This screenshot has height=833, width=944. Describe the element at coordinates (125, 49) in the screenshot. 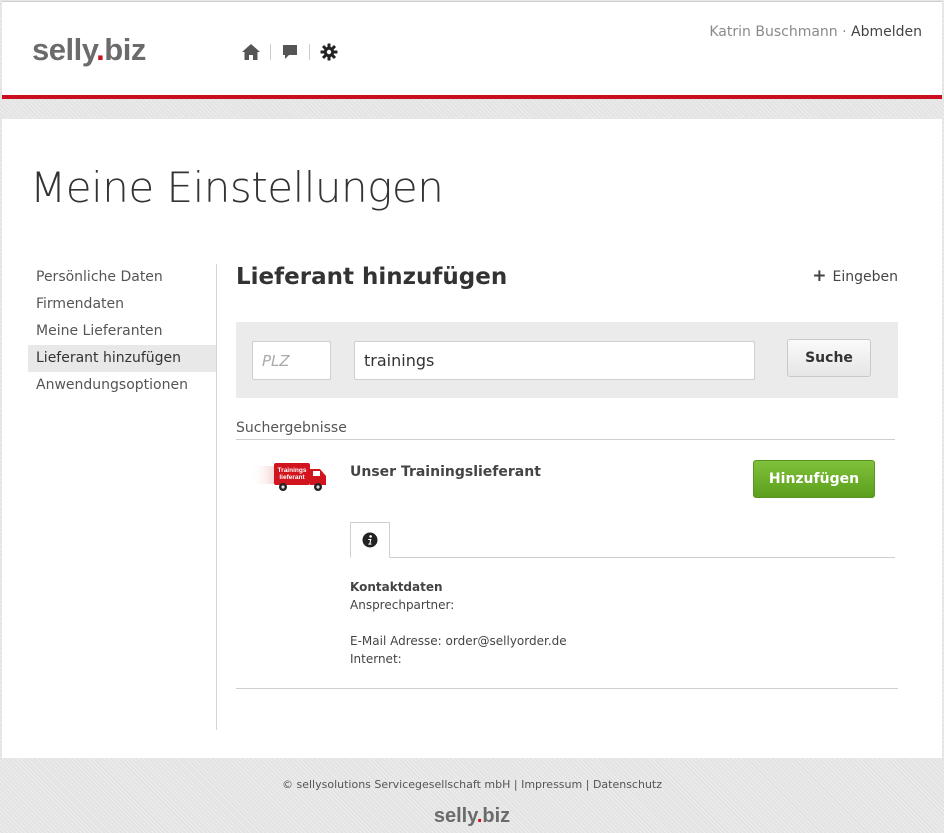

I see `logo-text-right: biz` at that location.